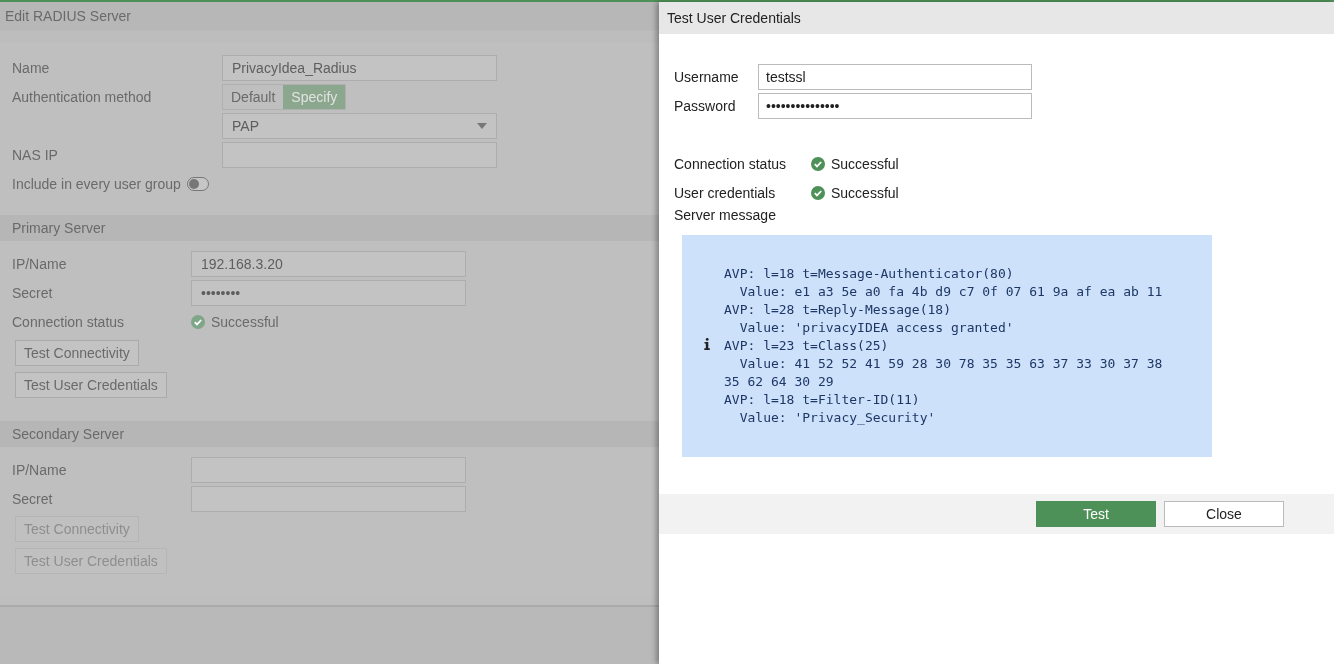  I want to click on message-line: Value: 'Privacy_Security', so click(837, 418).